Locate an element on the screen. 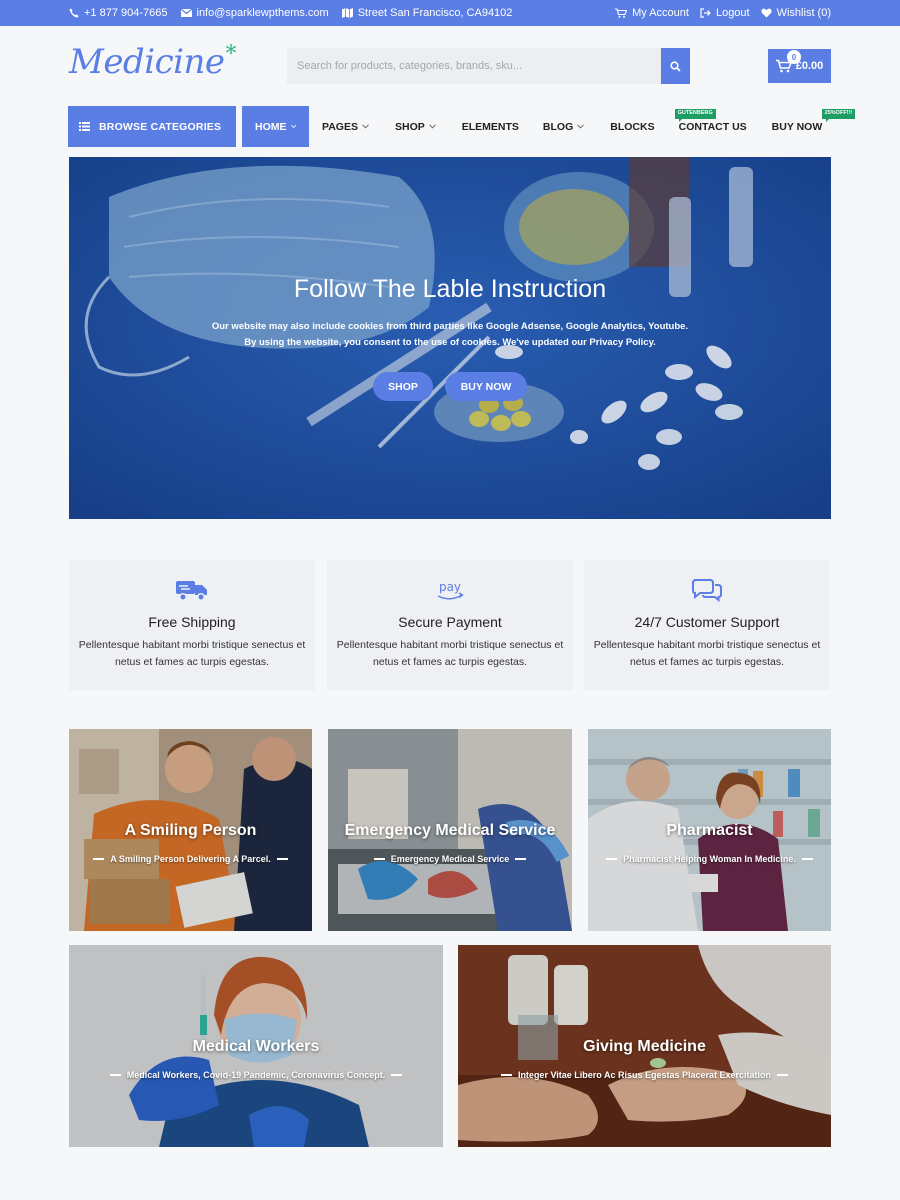 This screenshot has width=900, height=1200. hero-shop-button: SHOP is located at coordinates (403, 386).